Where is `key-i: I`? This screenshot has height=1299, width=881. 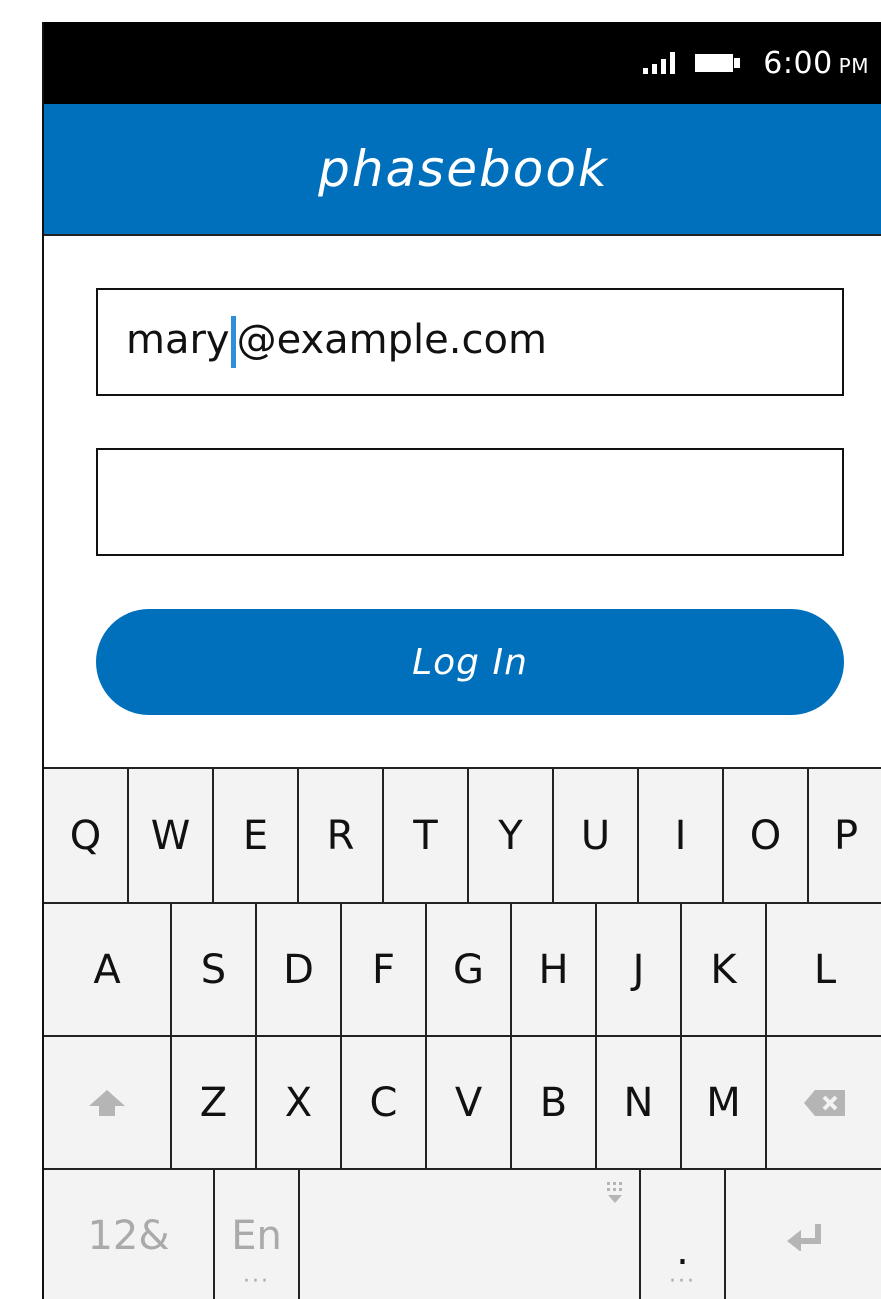 key-i: I is located at coordinates (681, 835).